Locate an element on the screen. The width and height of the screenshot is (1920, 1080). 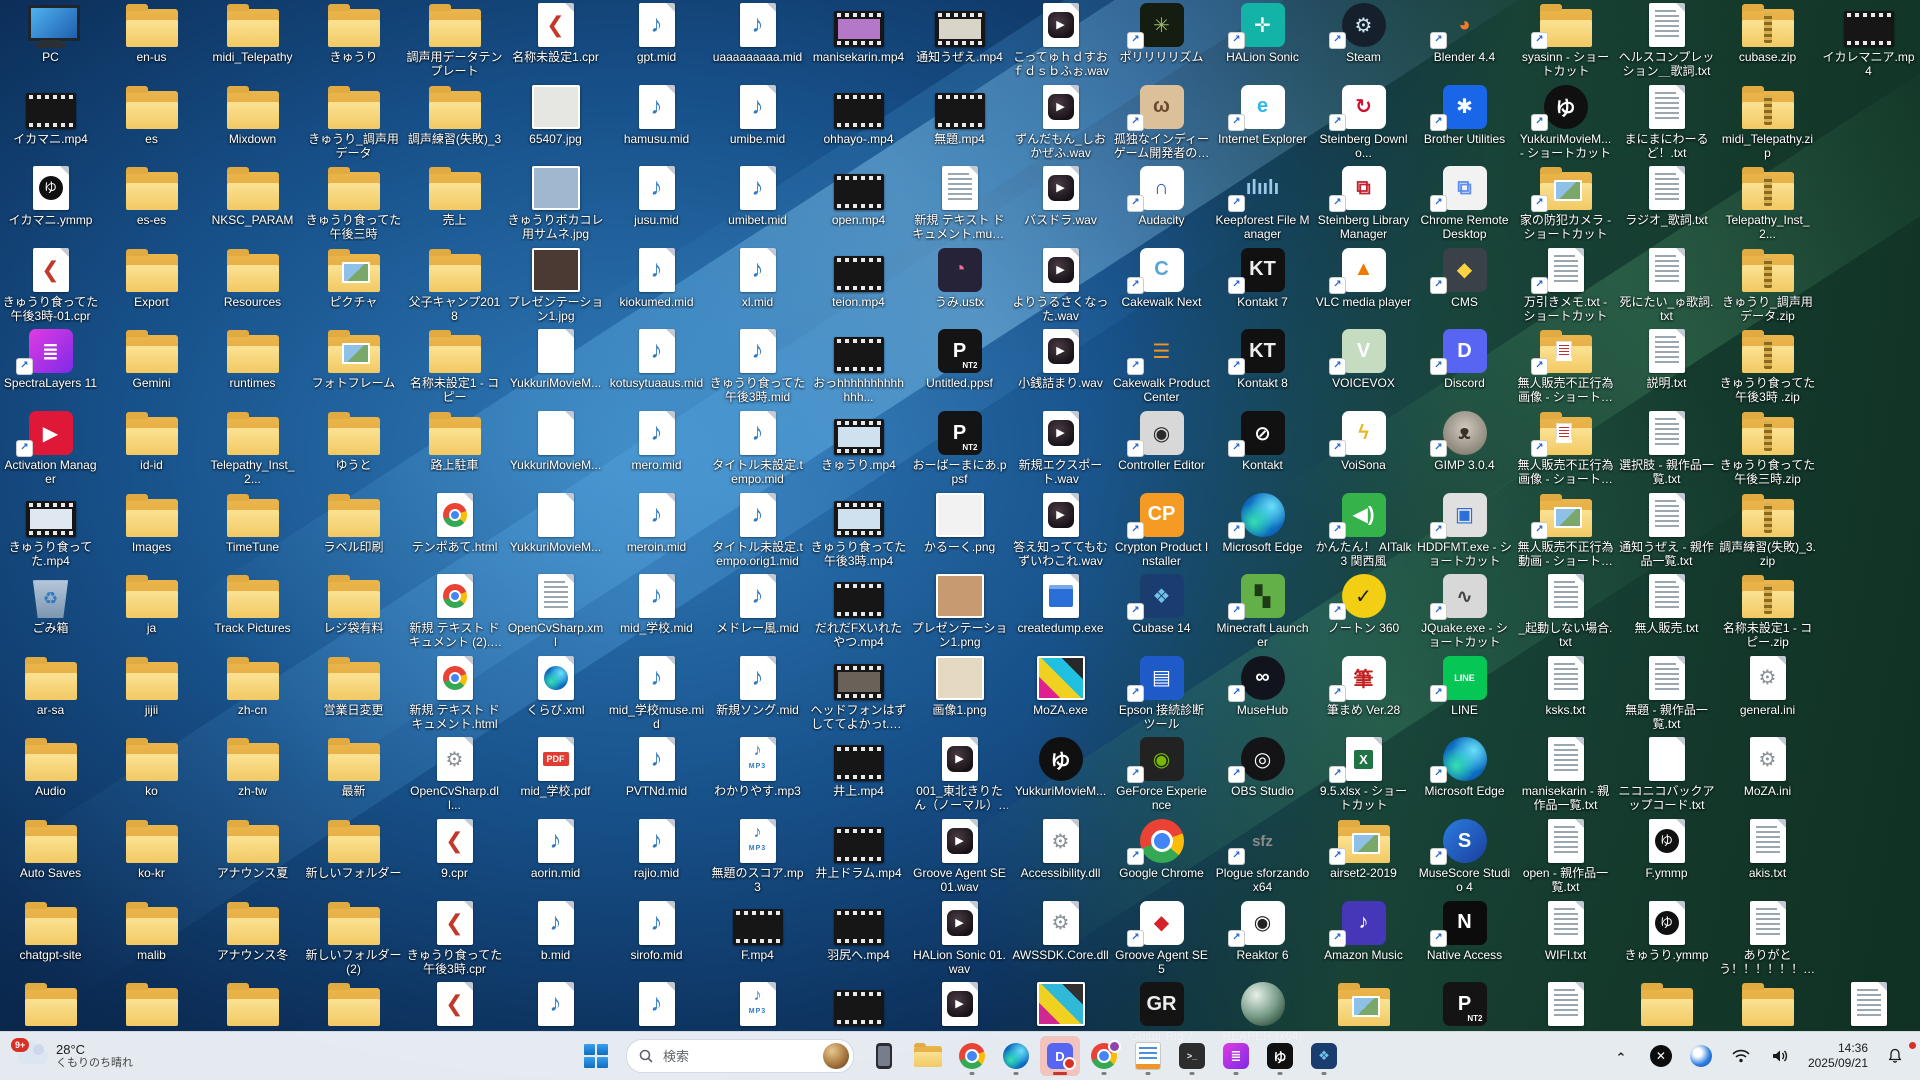
desktop-icon: くらび.xml is located at coordinates (555, 695).